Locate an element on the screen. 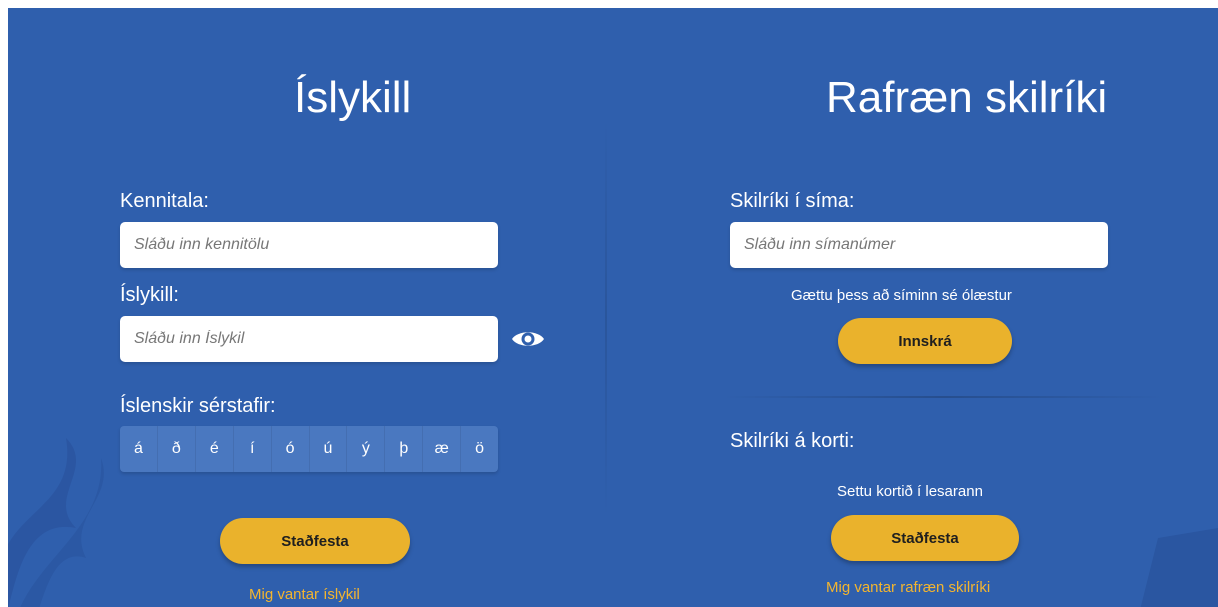 This screenshot has height=607, width=1218. card-label: Skilríki á korti: is located at coordinates (792, 441).